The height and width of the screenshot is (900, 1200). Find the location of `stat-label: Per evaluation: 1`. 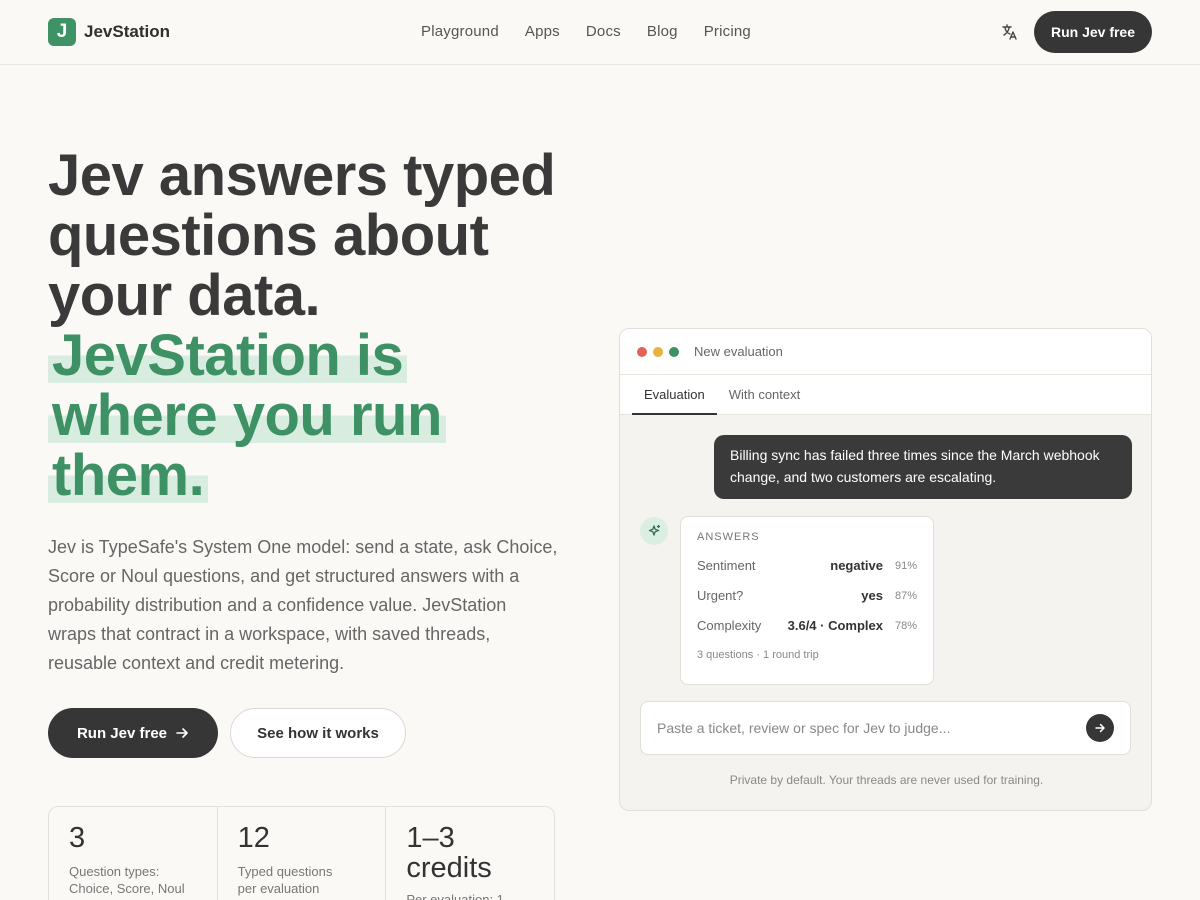

stat-label: Per evaluation: 1 is located at coordinates (470, 895).